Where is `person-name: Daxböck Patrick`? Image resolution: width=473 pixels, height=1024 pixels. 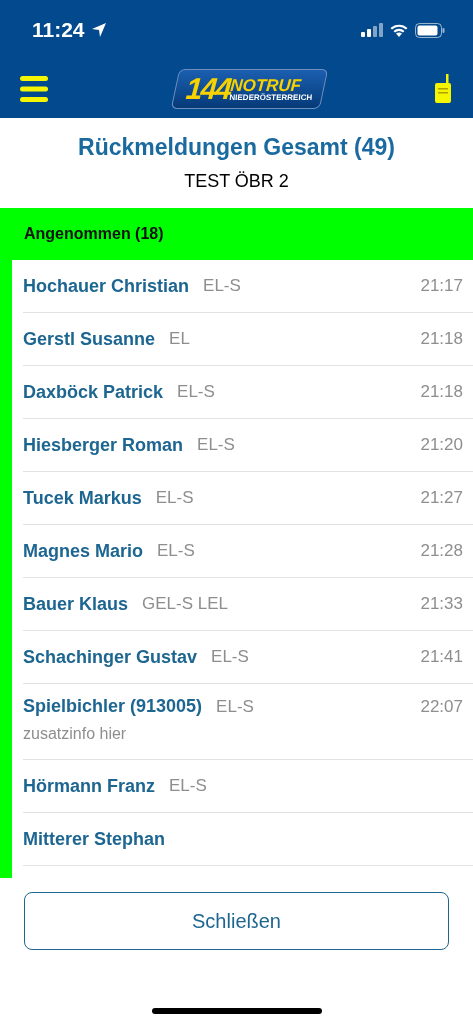 person-name: Daxböck Patrick is located at coordinates (93, 392).